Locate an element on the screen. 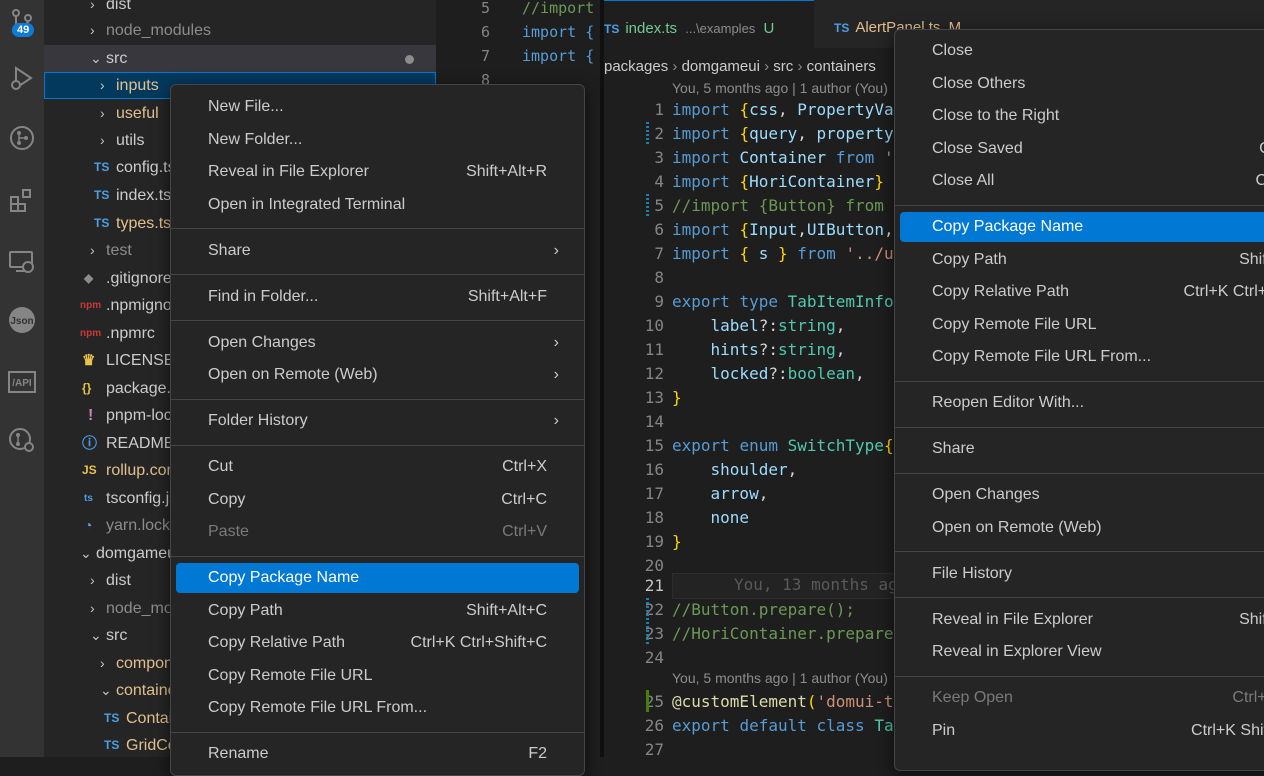 The image size is (1264, 776). menu-item-close-all: Close All Ctrl+K W is located at coordinates (1082, 181).